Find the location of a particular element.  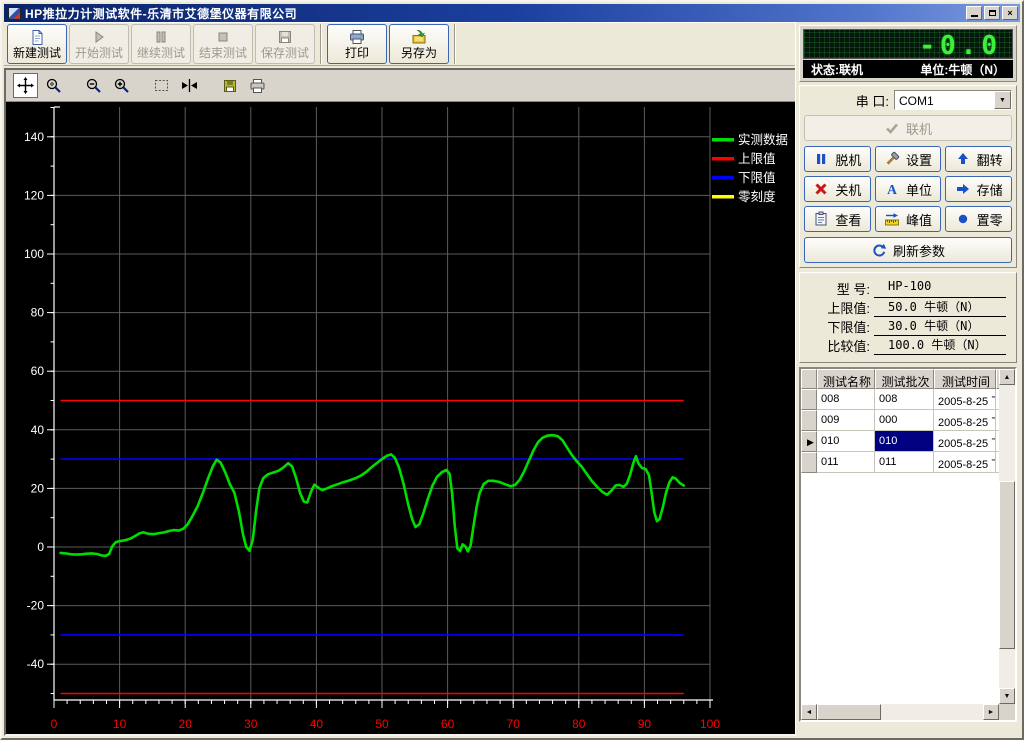

table-row: 0090002005-8-25 下午 is located at coordinates (900, 420).